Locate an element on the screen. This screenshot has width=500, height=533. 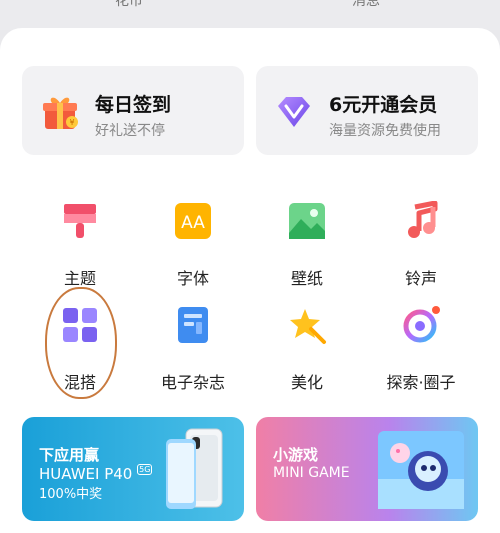
grid-item-theme: 主题 is located at coordinates (80, 245).